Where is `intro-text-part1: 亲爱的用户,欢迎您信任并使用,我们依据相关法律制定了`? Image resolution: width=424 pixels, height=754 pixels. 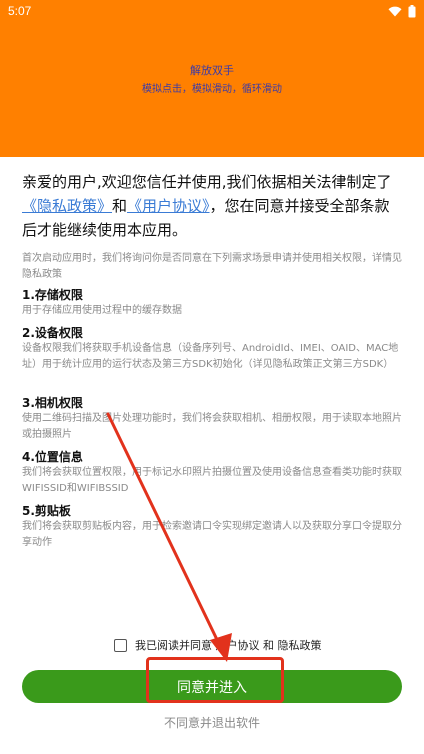
intro-text-part1: 亲爱的用户,欢迎您信任并使用,我们依据相关法律制定了 is located at coordinates (207, 182).